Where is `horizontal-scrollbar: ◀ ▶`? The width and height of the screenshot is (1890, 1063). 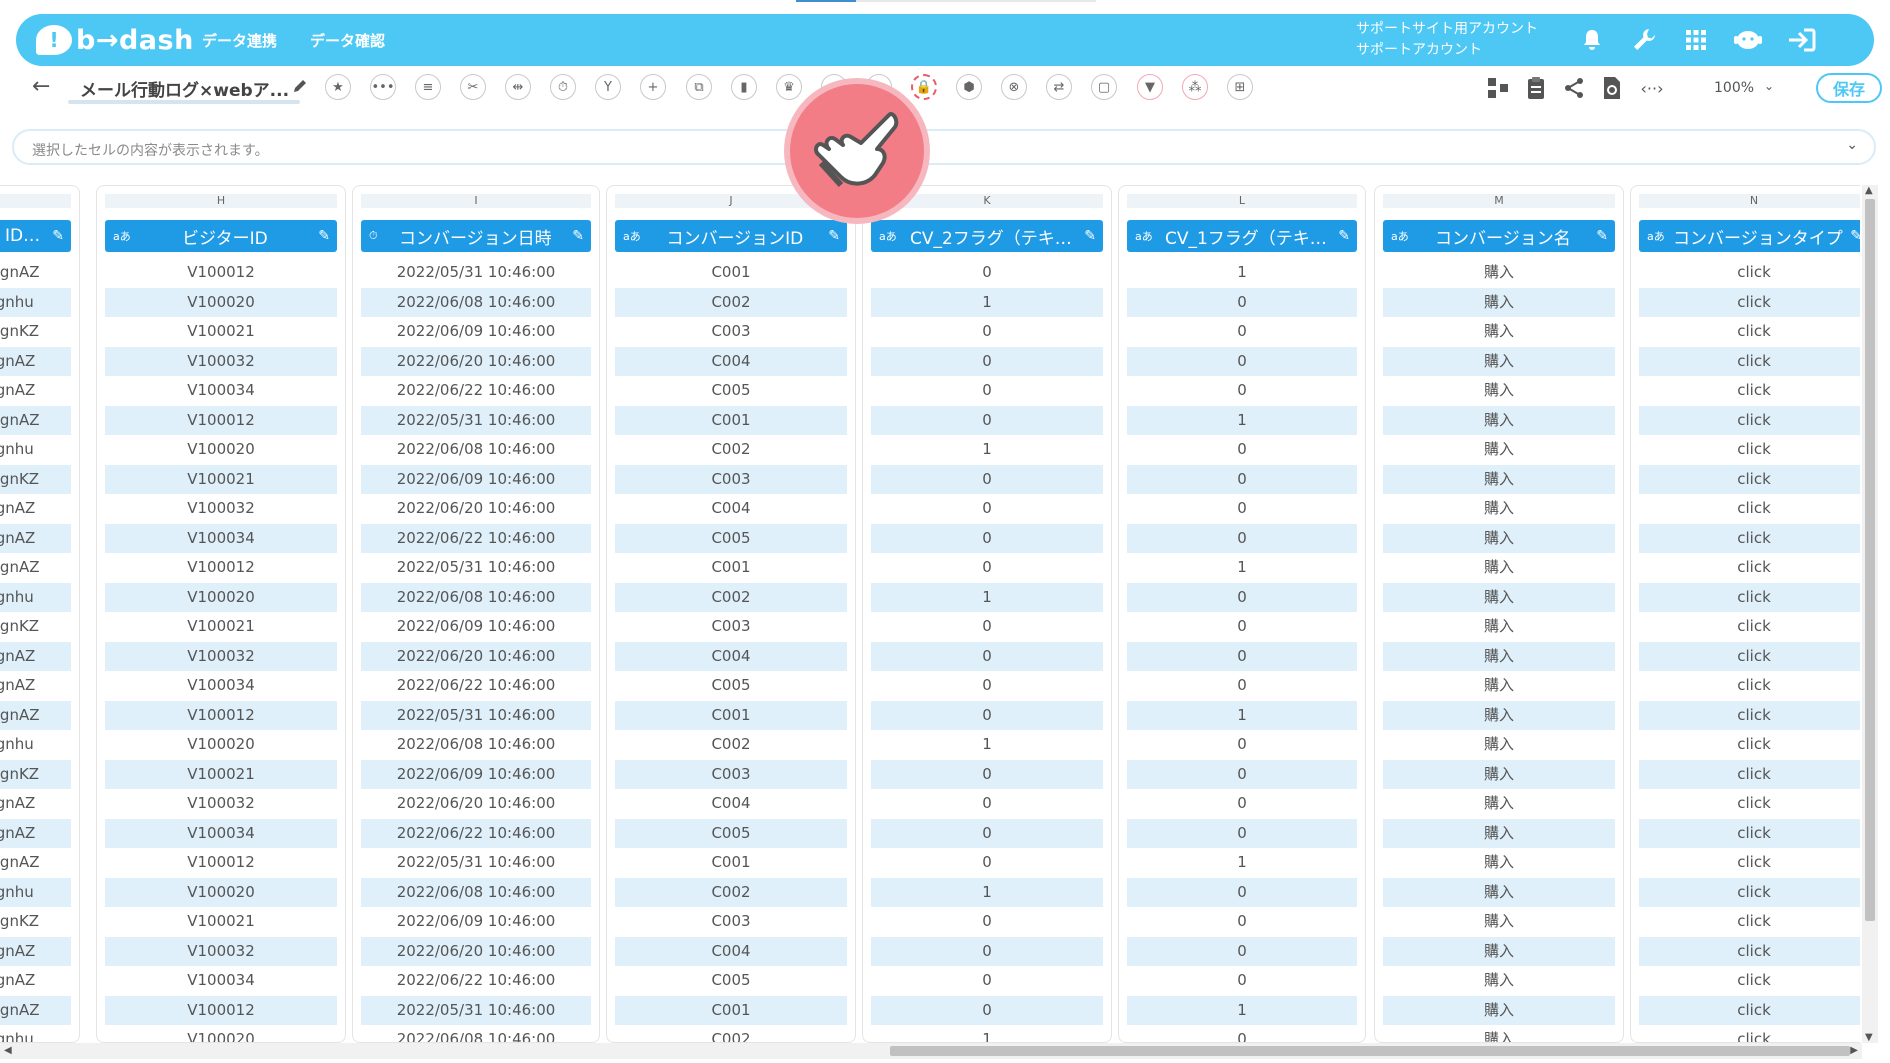
horizontal-scrollbar: ◀ ▶ is located at coordinates (931, 1051).